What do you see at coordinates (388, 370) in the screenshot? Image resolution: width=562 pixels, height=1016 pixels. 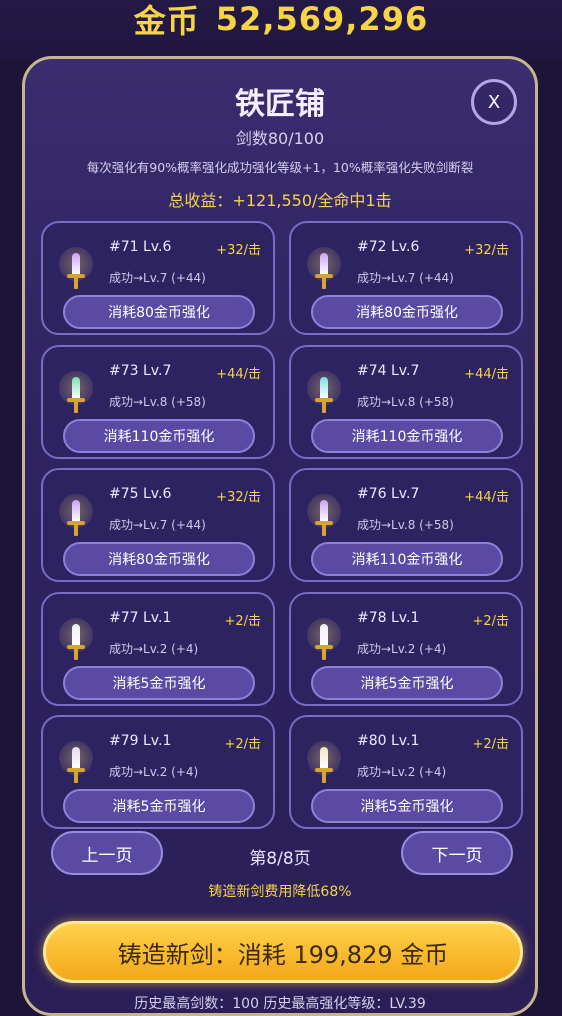 I see `sword-name: #74 Lv.7` at bounding box center [388, 370].